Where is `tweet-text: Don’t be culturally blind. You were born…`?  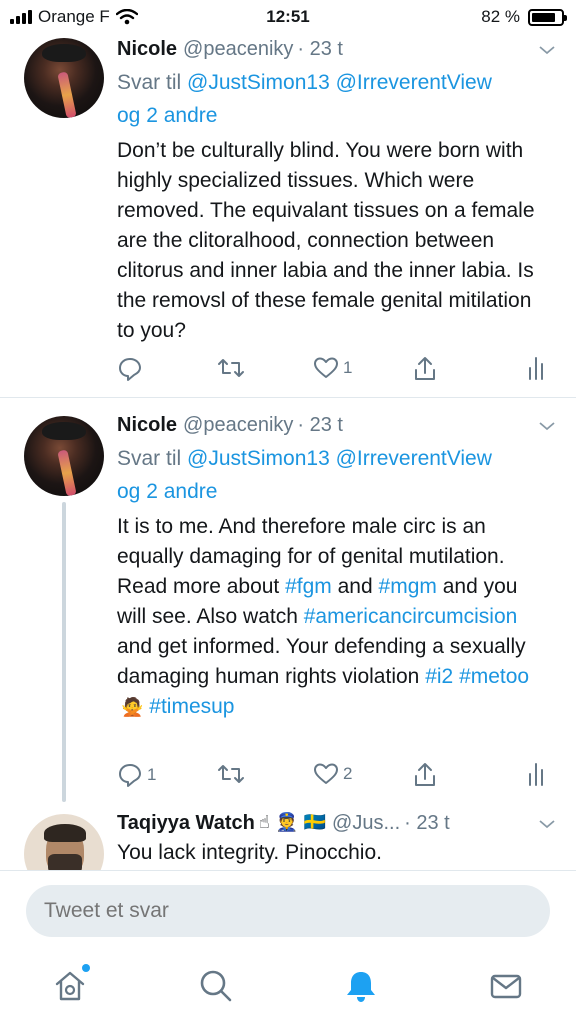
tweet-text: Don’t be culturally blind. You were born… is located at coordinates (326, 240).